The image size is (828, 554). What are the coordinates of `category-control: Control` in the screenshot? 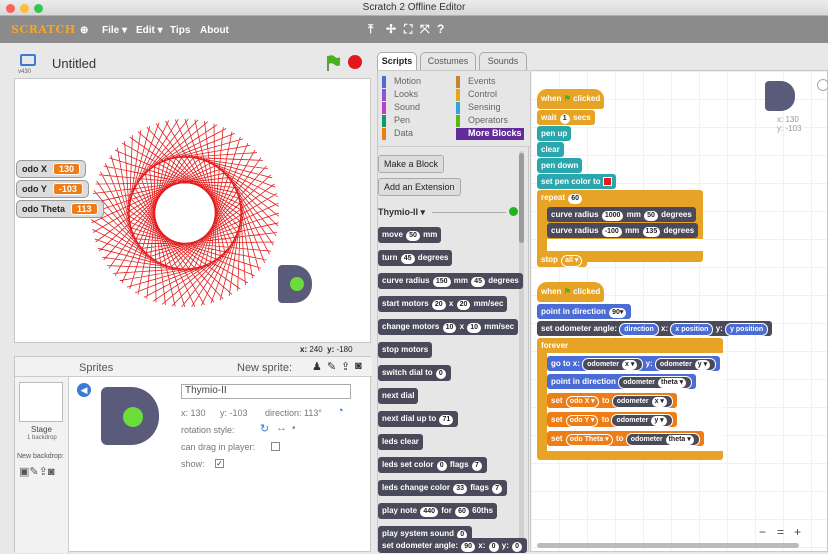 It's located at (476, 95).